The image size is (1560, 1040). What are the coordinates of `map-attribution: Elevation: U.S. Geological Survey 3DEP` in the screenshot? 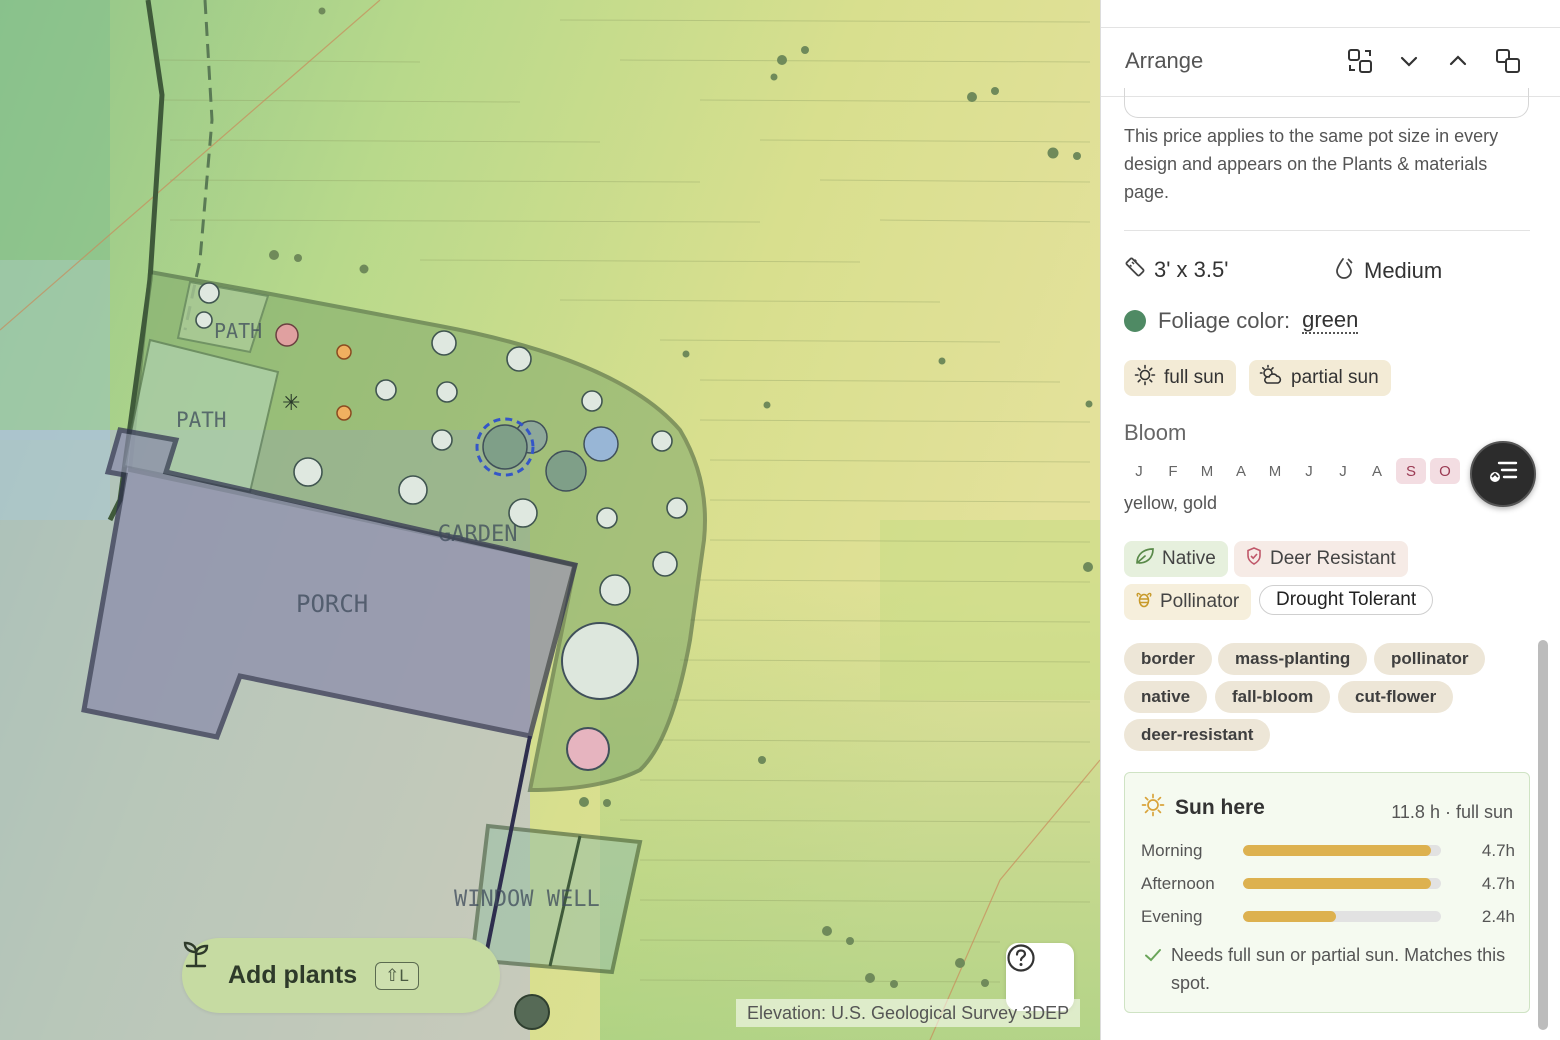 It's located at (908, 1013).